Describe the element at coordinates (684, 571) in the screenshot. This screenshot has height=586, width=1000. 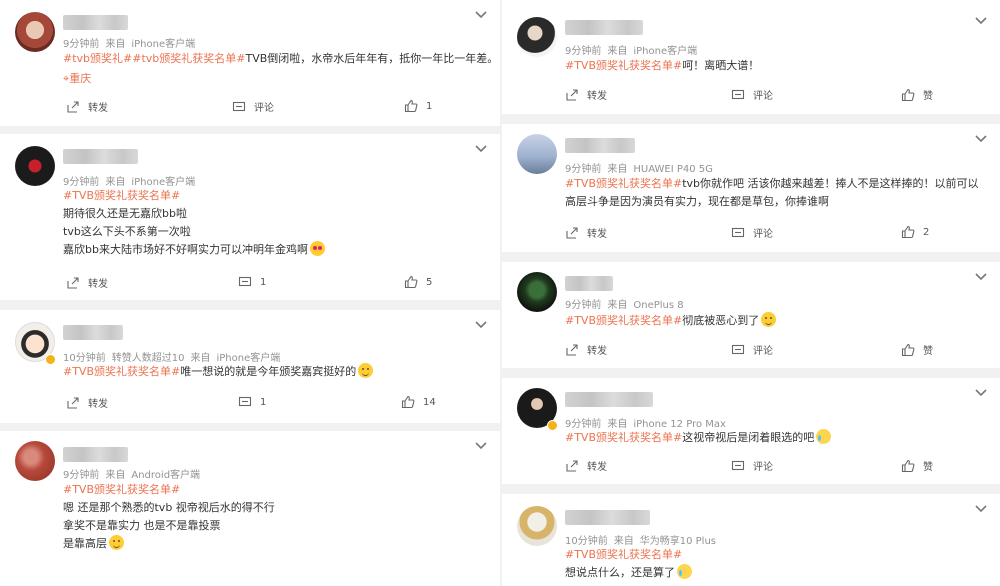
I see `cry-emoji-icon` at that location.